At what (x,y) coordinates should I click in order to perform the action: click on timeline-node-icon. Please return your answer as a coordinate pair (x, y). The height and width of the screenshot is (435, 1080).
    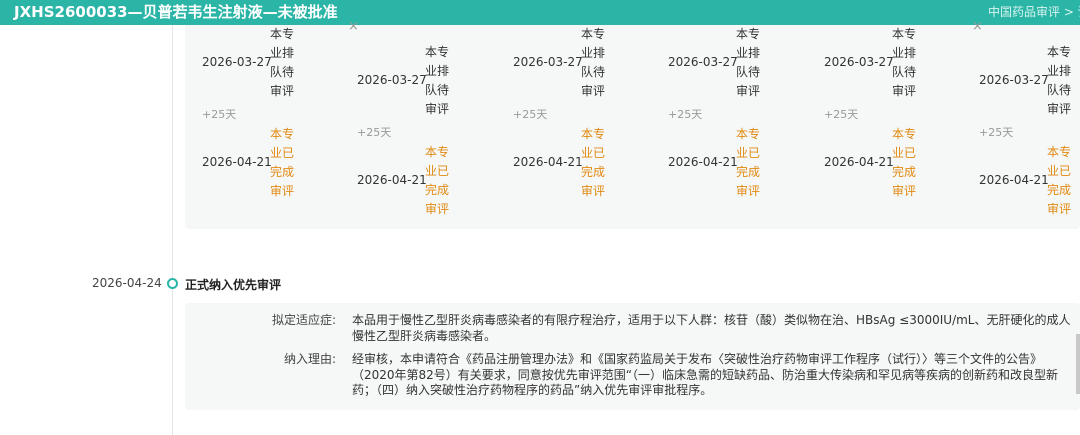
    Looking at the image, I should click on (172, 283).